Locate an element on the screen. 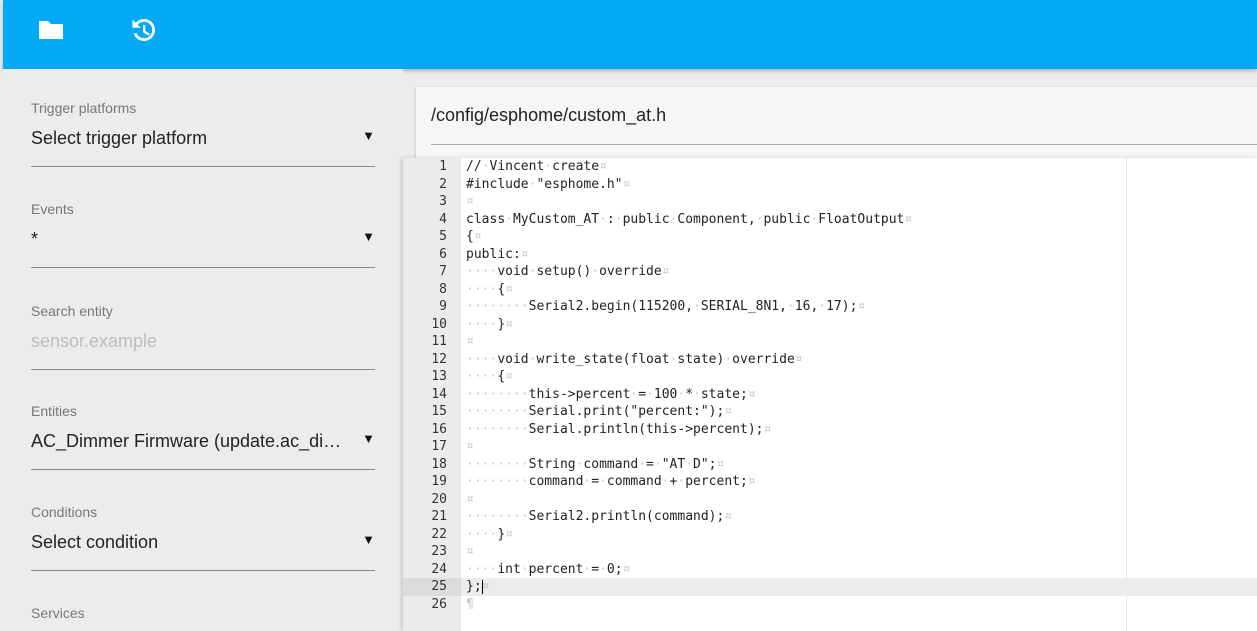  field-label: Conditions is located at coordinates (64, 512).